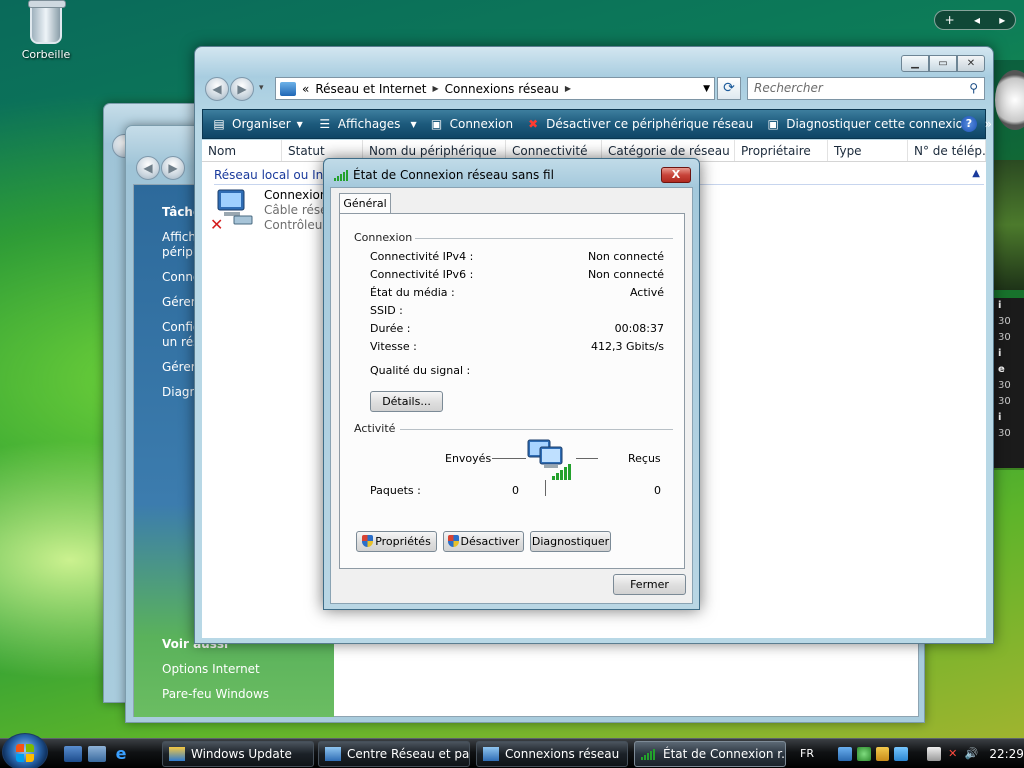 The width and height of the screenshot is (1024, 768). What do you see at coordinates (845, 754) in the screenshot?
I see `tray-app-icon` at bounding box center [845, 754].